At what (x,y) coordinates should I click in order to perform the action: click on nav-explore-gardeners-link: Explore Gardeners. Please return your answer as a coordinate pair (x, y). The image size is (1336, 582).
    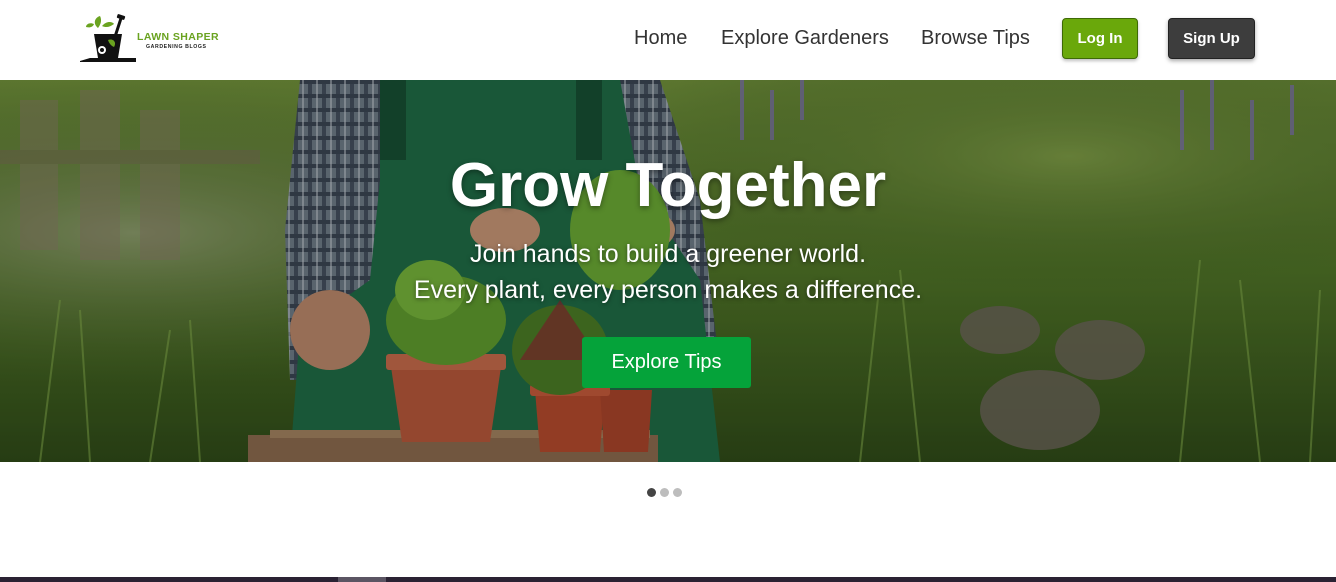
    Looking at the image, I should click on (805, 38).